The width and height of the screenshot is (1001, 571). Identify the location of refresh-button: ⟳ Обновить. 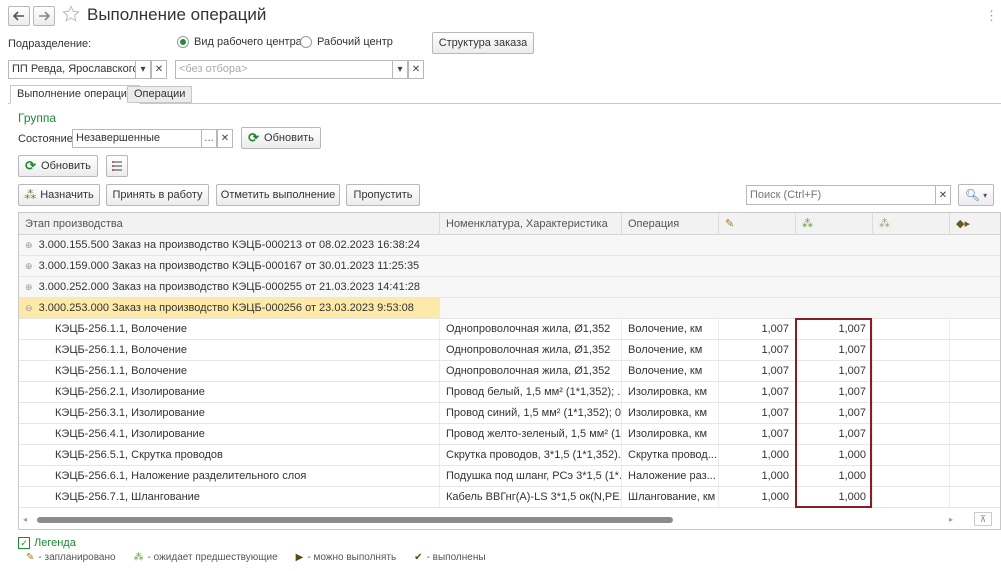
(58, 166).